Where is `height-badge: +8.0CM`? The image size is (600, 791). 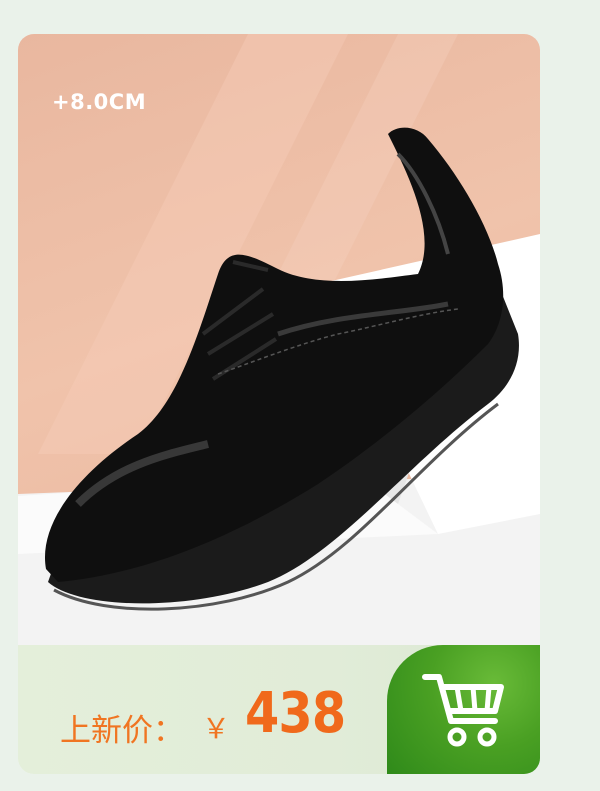 height-badge: +8.0CM is located at coordinates (99, 102).